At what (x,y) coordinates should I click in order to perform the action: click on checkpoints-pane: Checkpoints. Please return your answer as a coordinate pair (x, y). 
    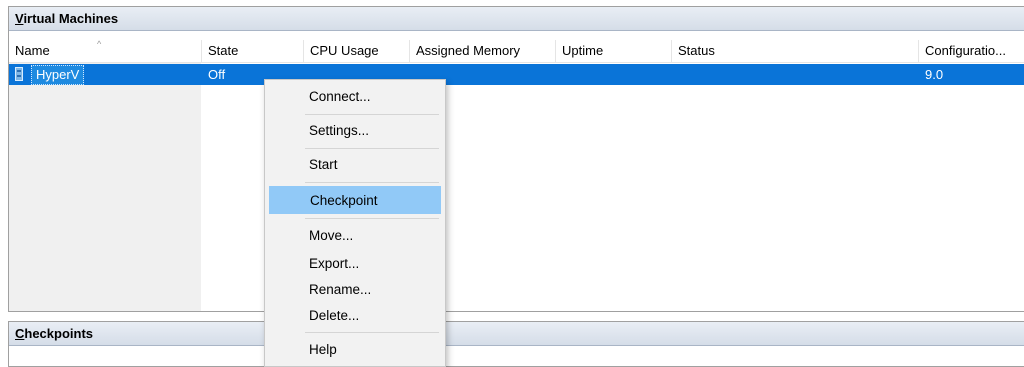
    Looking at the image, I should click on (516, 344).